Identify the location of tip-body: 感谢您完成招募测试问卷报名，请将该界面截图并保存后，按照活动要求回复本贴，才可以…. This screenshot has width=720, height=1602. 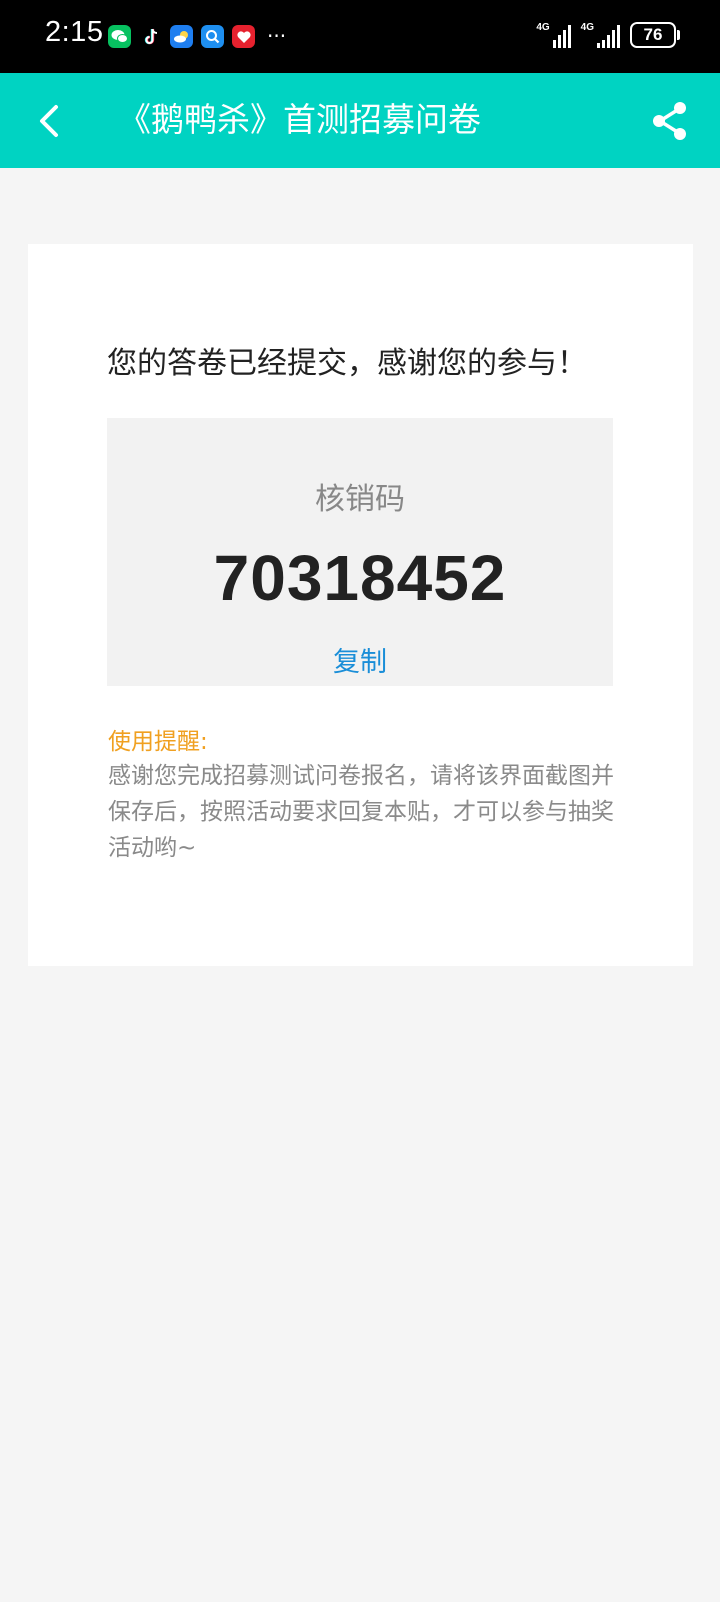
(361, 812).